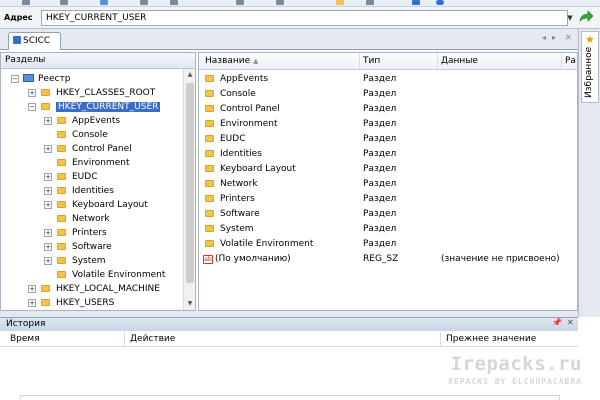  I want to click on tree-node: + Control Panel, so click(88, 149).